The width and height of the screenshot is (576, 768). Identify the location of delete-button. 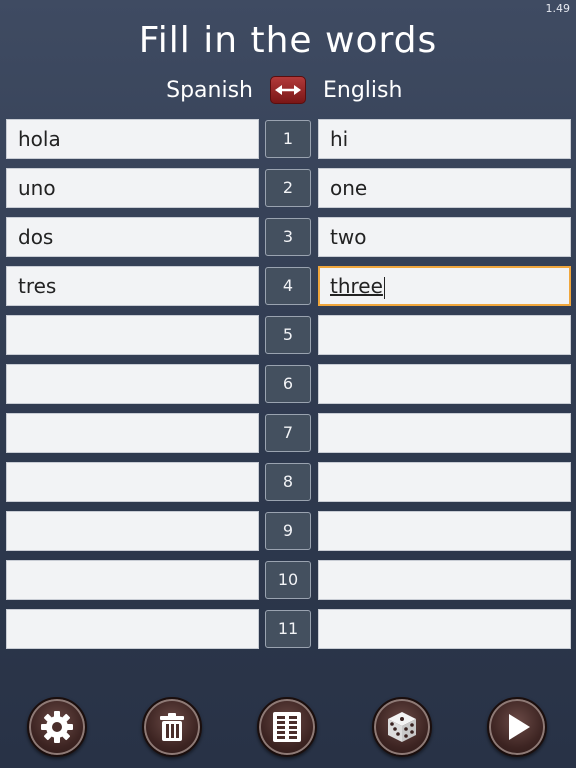
(172, 727).